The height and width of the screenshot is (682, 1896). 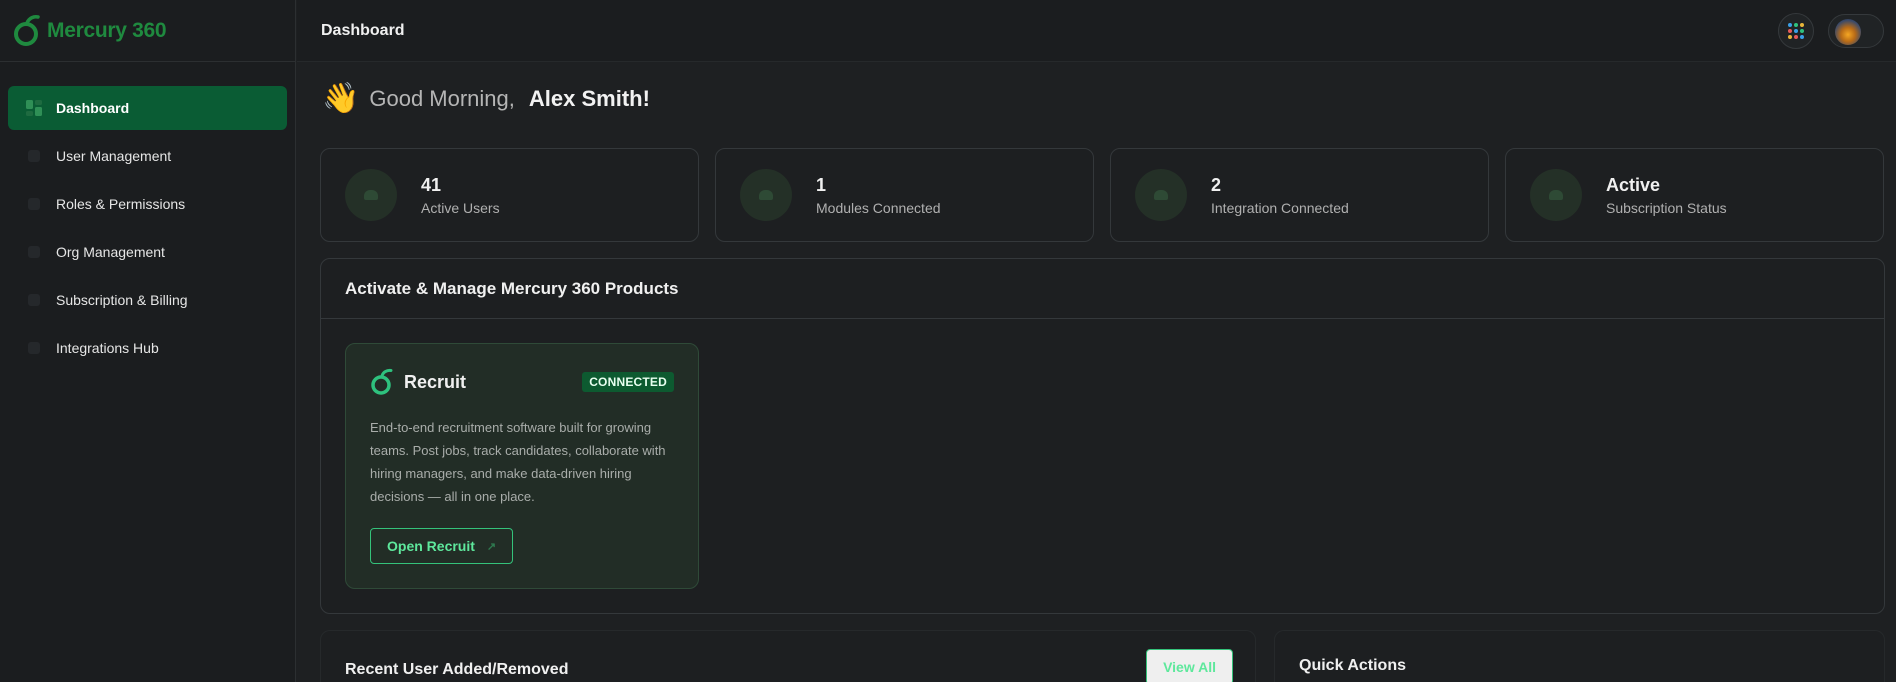 What do you see at coordinates (628, 382) in the screenshot?
I see `status-badge: CONNECTED` at bounding box center [628, 382].